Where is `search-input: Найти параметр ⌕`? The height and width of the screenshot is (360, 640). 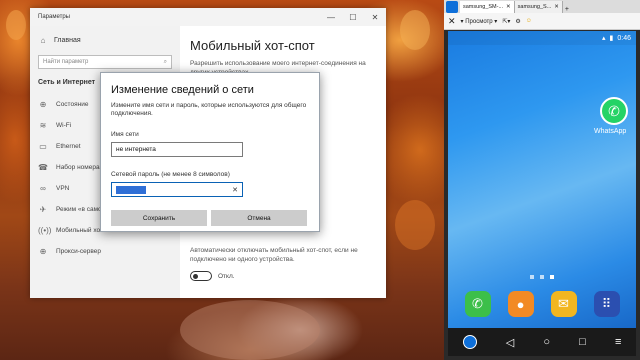
search-input: Найти параметр ⌕ is located at coordinates (105, 62).